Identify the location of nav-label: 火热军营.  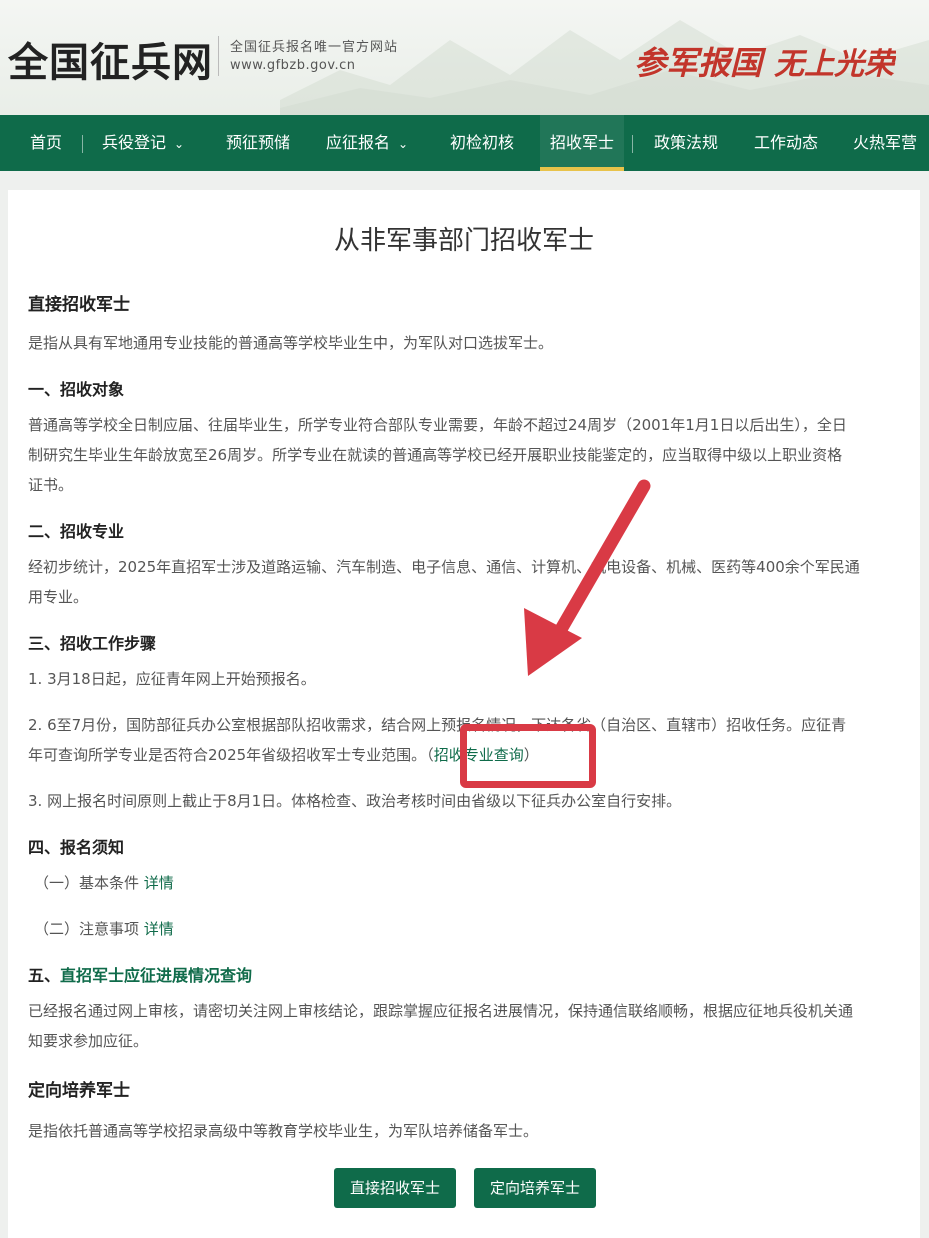
(885, 142).